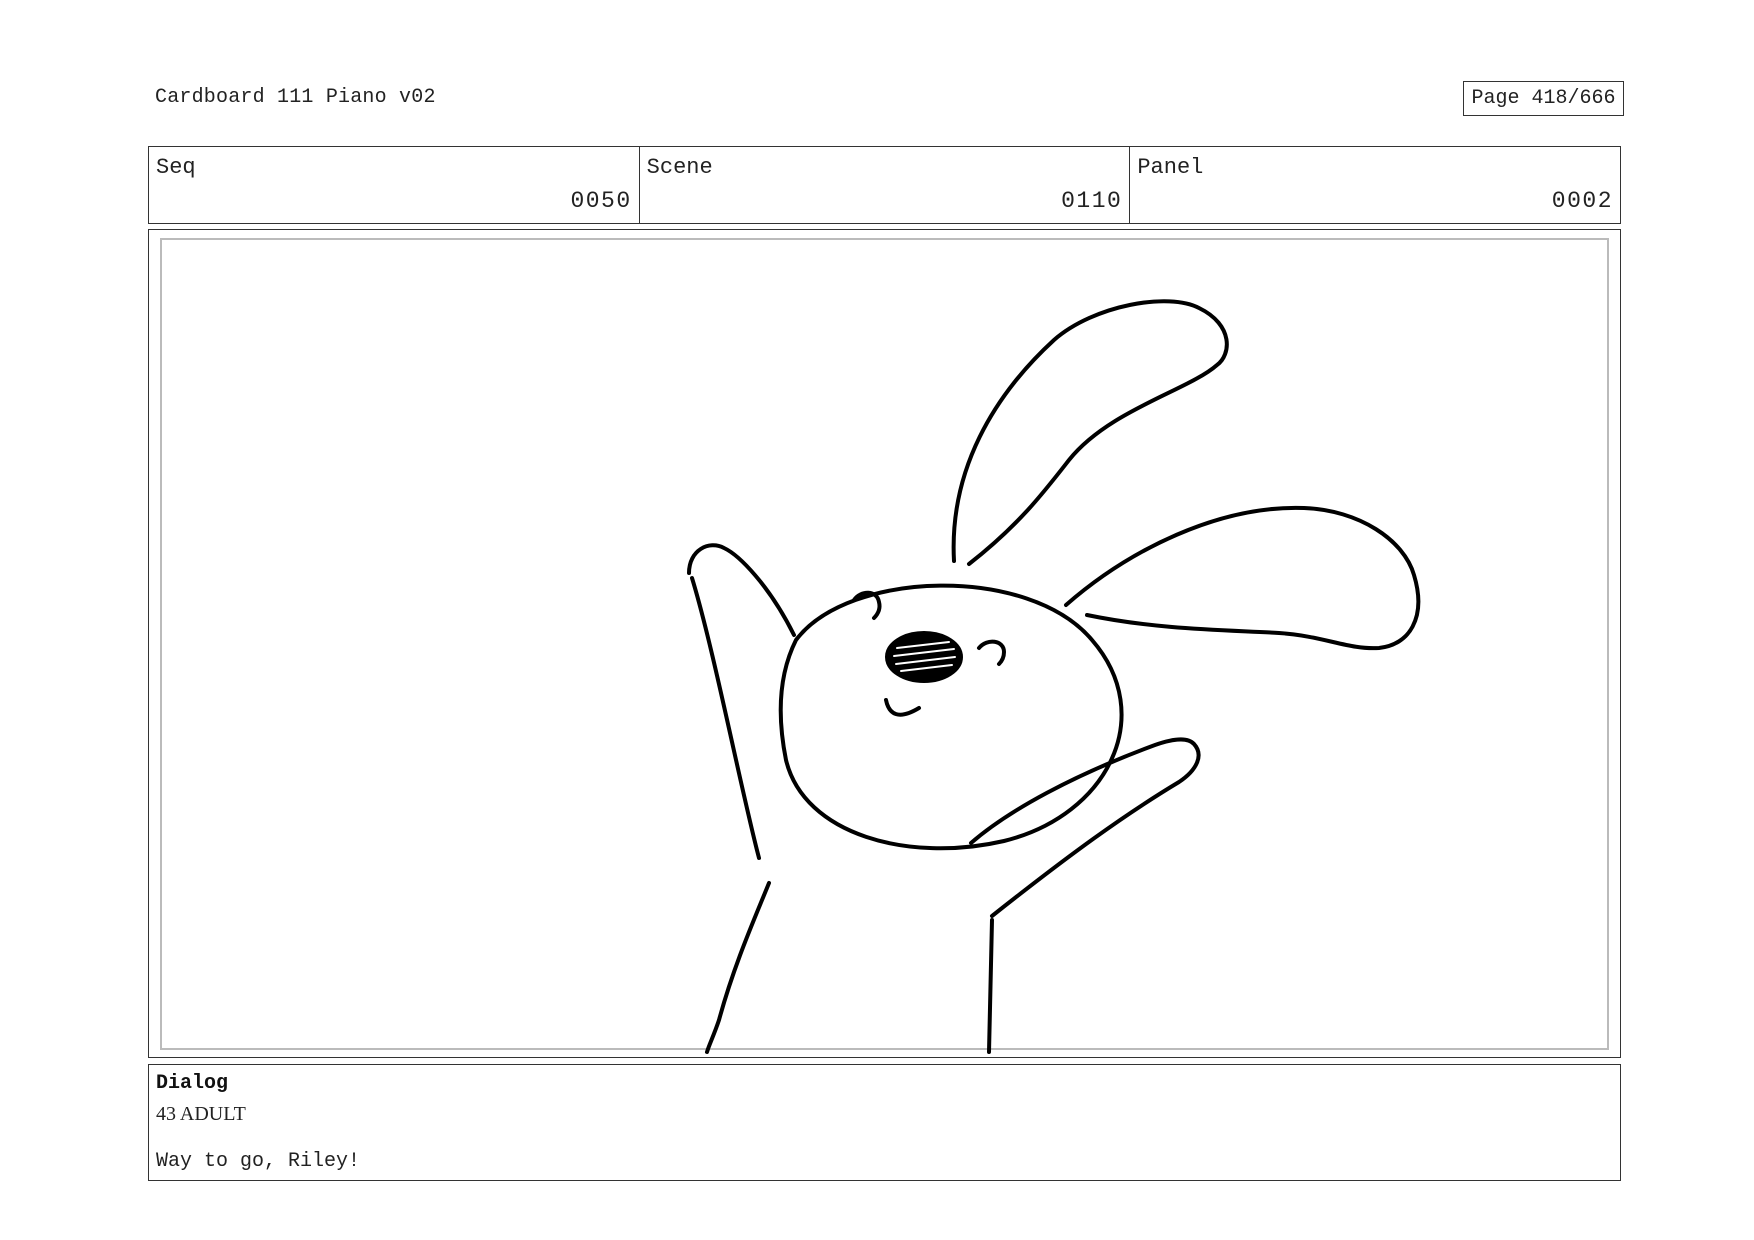 The image size is (1754, 1240). What do you see at coordinates (1242, 578) in the screenshot?
I see `rabbit-ear-right` at bounding box center [1242, 578].